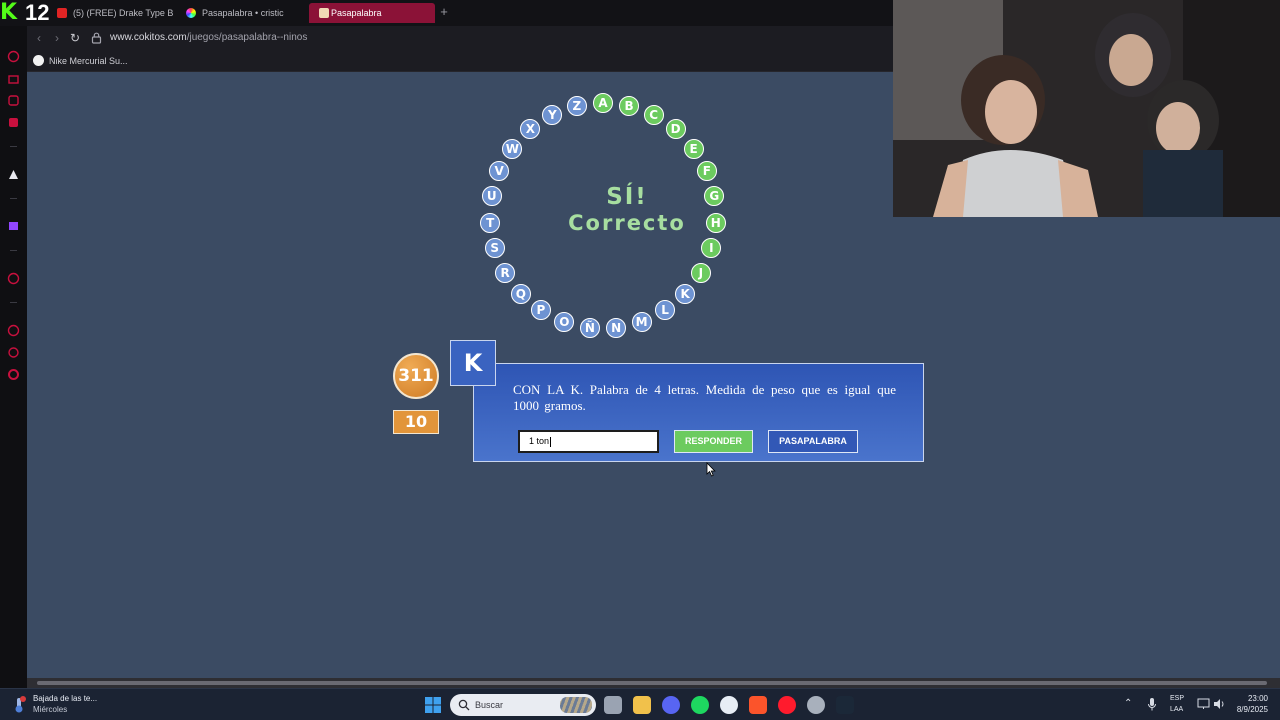 The image size is (1280, 720). I want to click on bag-icon, so click(13, 78).